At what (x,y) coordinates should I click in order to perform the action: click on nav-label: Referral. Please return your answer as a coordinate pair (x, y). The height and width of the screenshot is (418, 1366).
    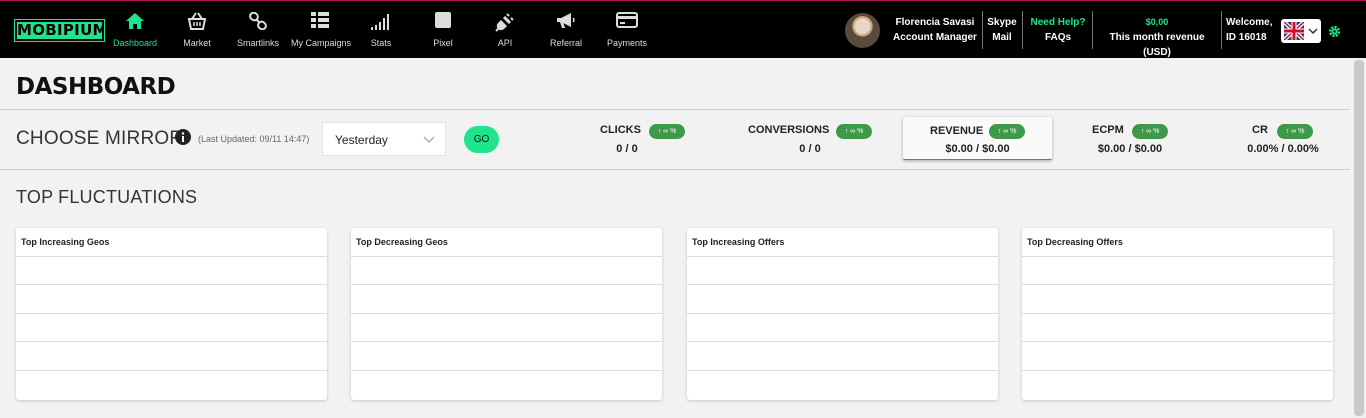
    Looking at the image, I should click on (565, 43).